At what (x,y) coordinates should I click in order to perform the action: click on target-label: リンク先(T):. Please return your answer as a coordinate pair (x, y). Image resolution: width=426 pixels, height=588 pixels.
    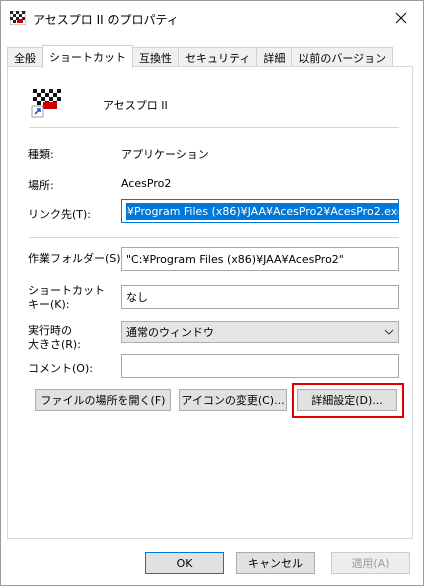
    Looking at the image, I should click on (60, 214).